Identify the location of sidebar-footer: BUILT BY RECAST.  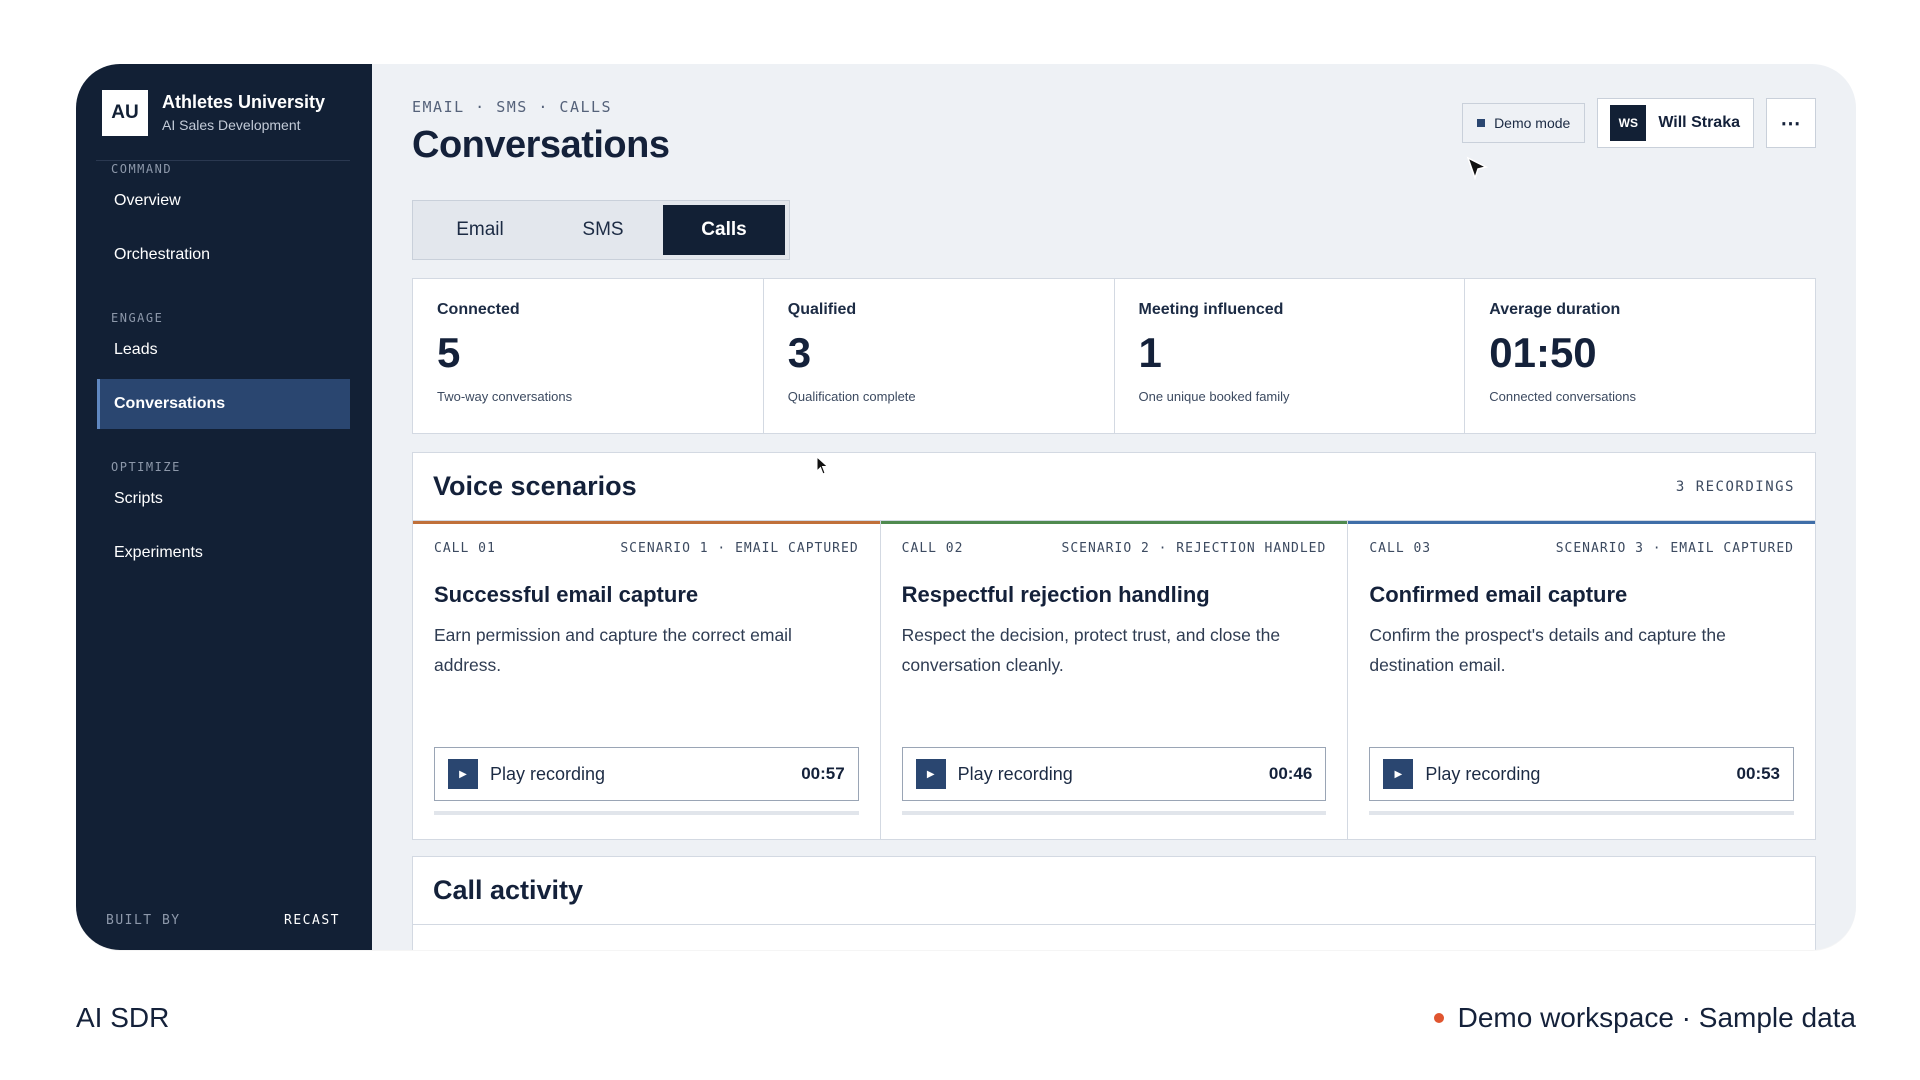
(223, 920).